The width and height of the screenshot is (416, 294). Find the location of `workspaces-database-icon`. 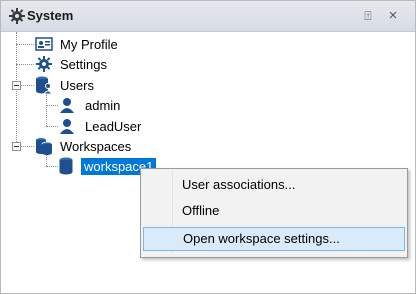

workspaces-database-icon is located at coordinates (44, 146).